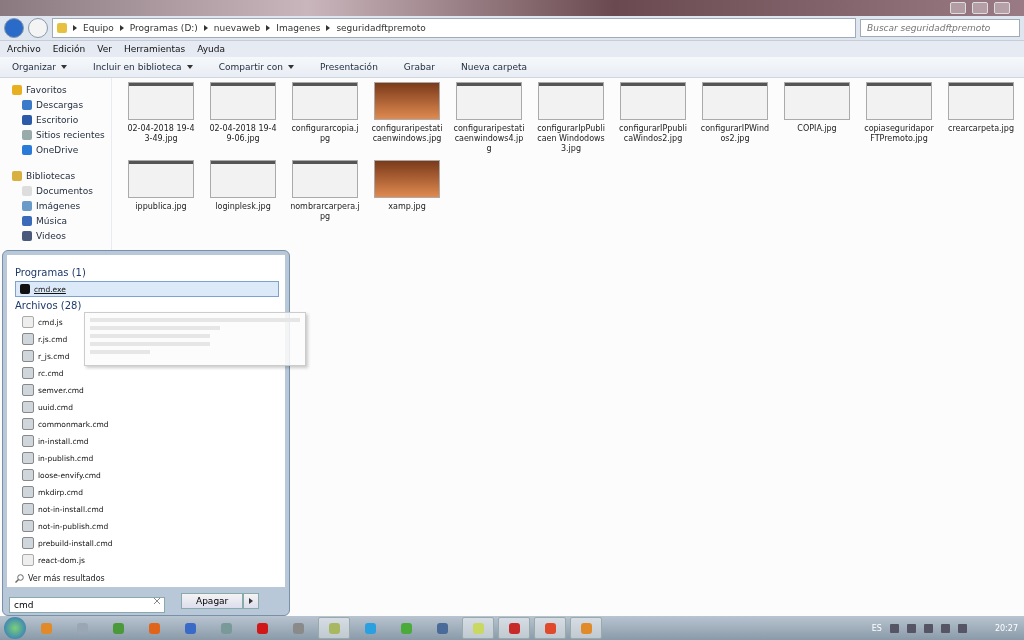  I want to click on menu-item: Ayuda, so click(211, 49).